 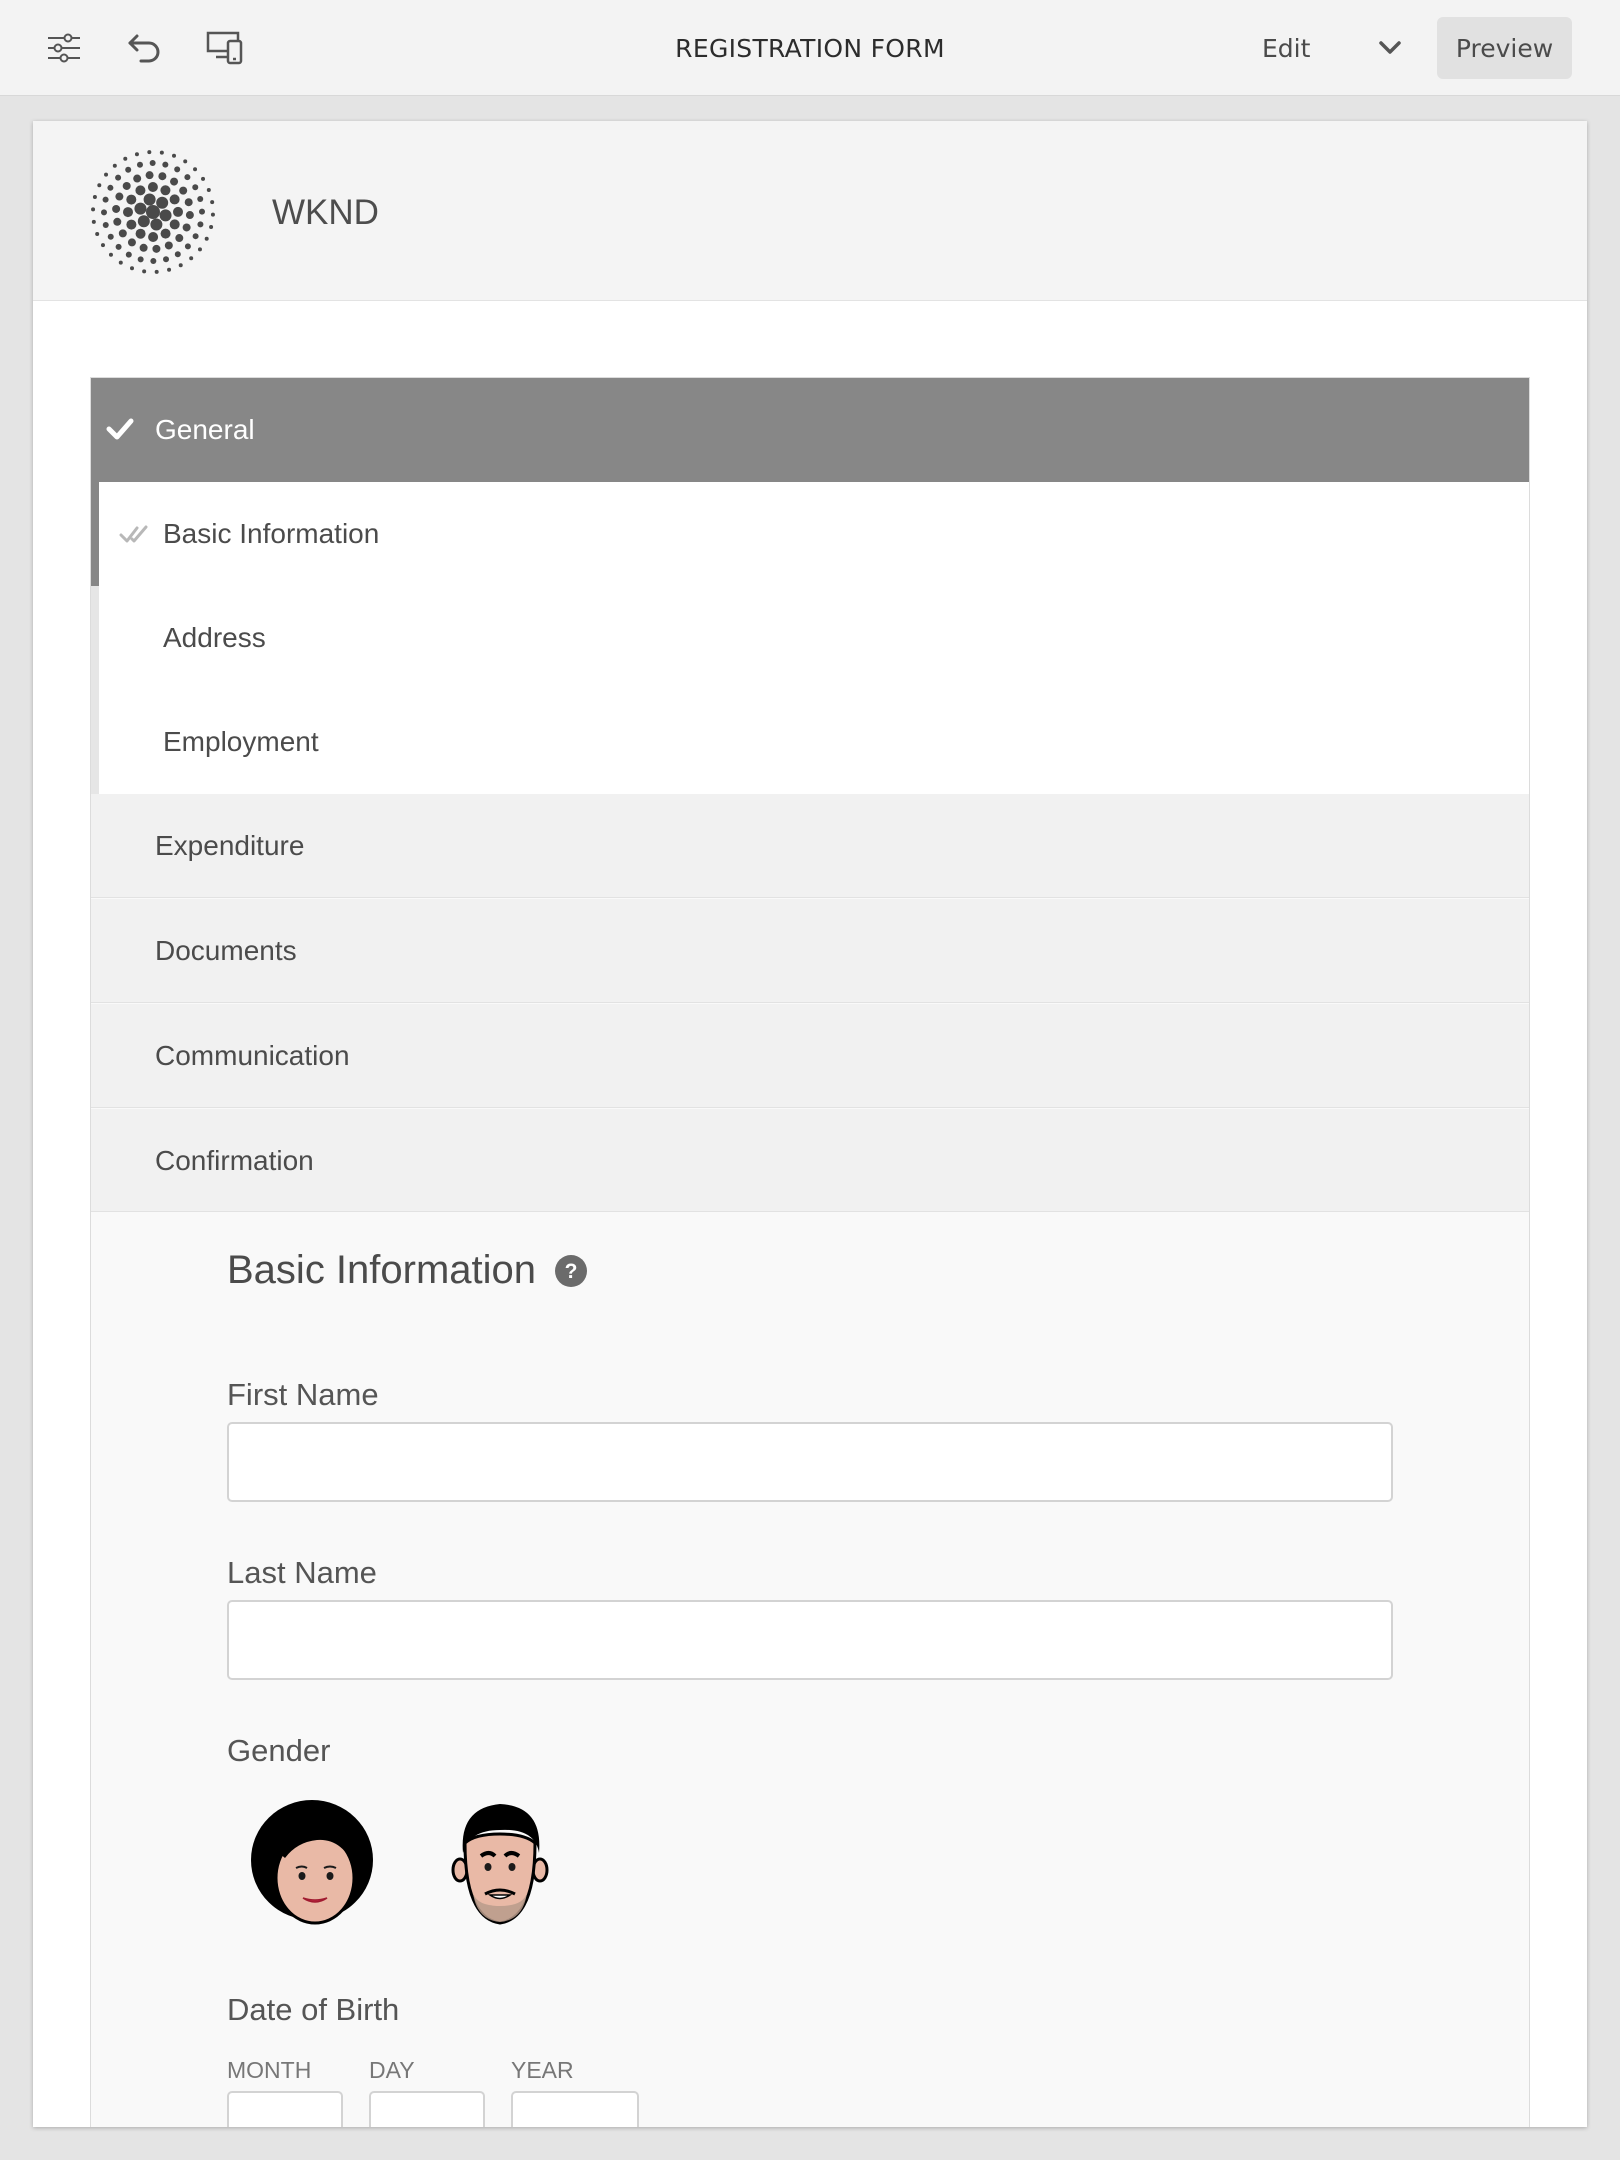 I want to click on nav-subsection-basic-information: Basic Information, so click(x=814, y=534).